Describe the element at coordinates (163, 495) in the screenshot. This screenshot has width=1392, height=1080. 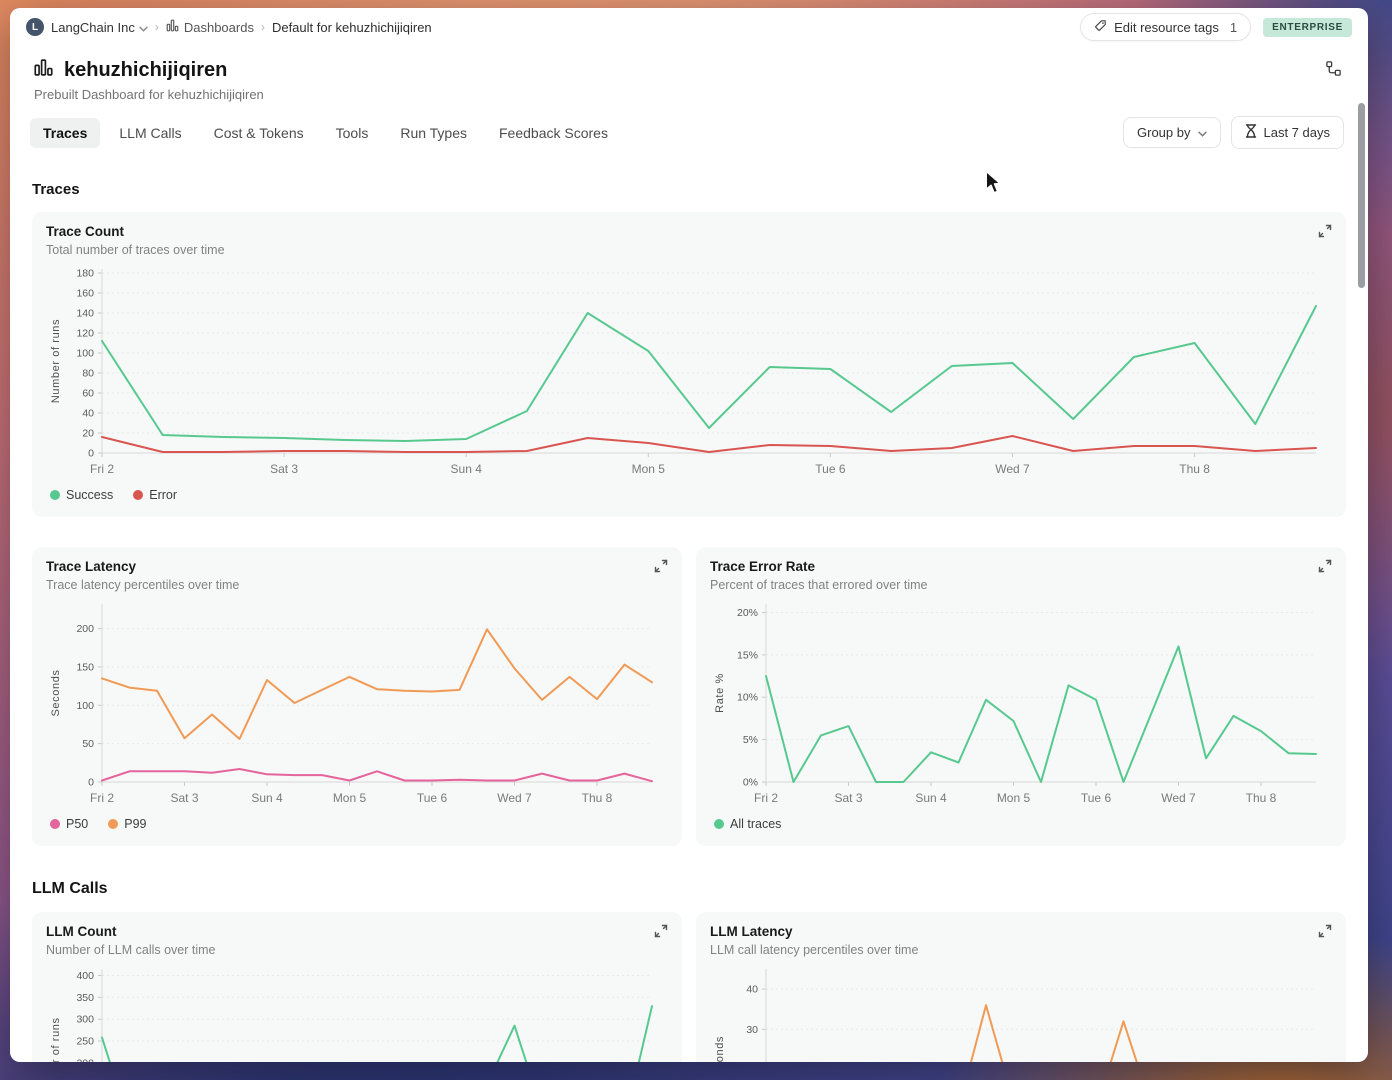
I see `legend-label: Error` at that location.